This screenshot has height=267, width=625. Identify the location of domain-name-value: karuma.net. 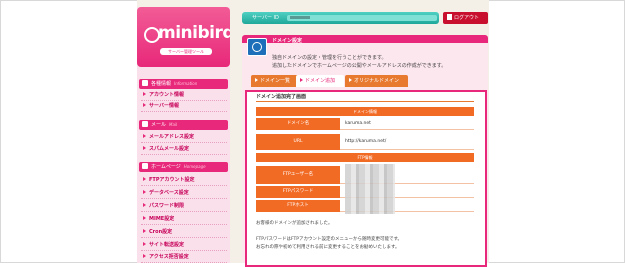
(407, 124).